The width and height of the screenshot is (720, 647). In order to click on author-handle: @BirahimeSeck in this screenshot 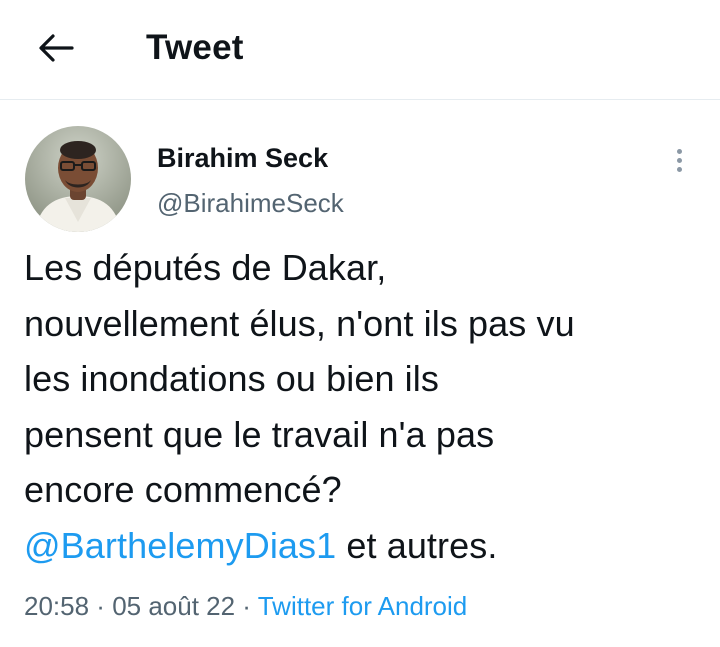, I will do `click(250, 203)`.